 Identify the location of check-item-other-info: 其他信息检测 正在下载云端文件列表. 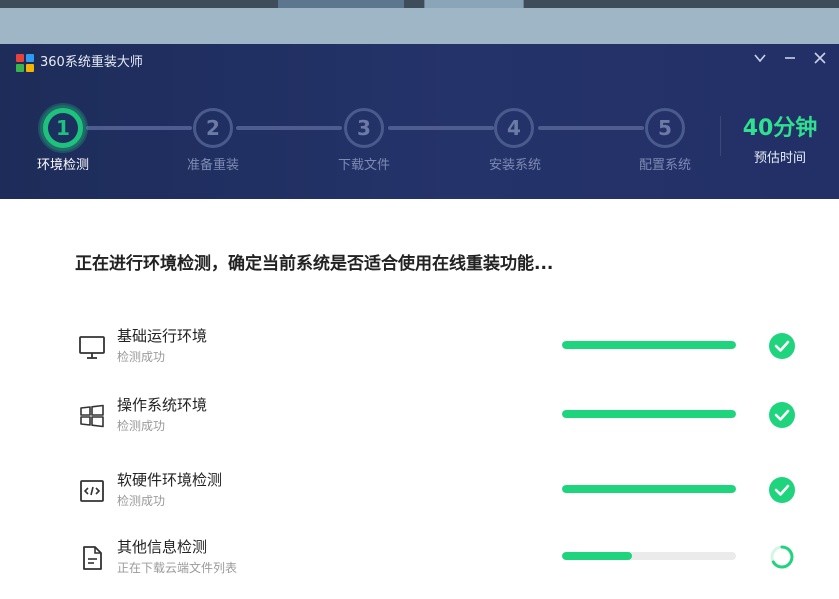
(419, 561).